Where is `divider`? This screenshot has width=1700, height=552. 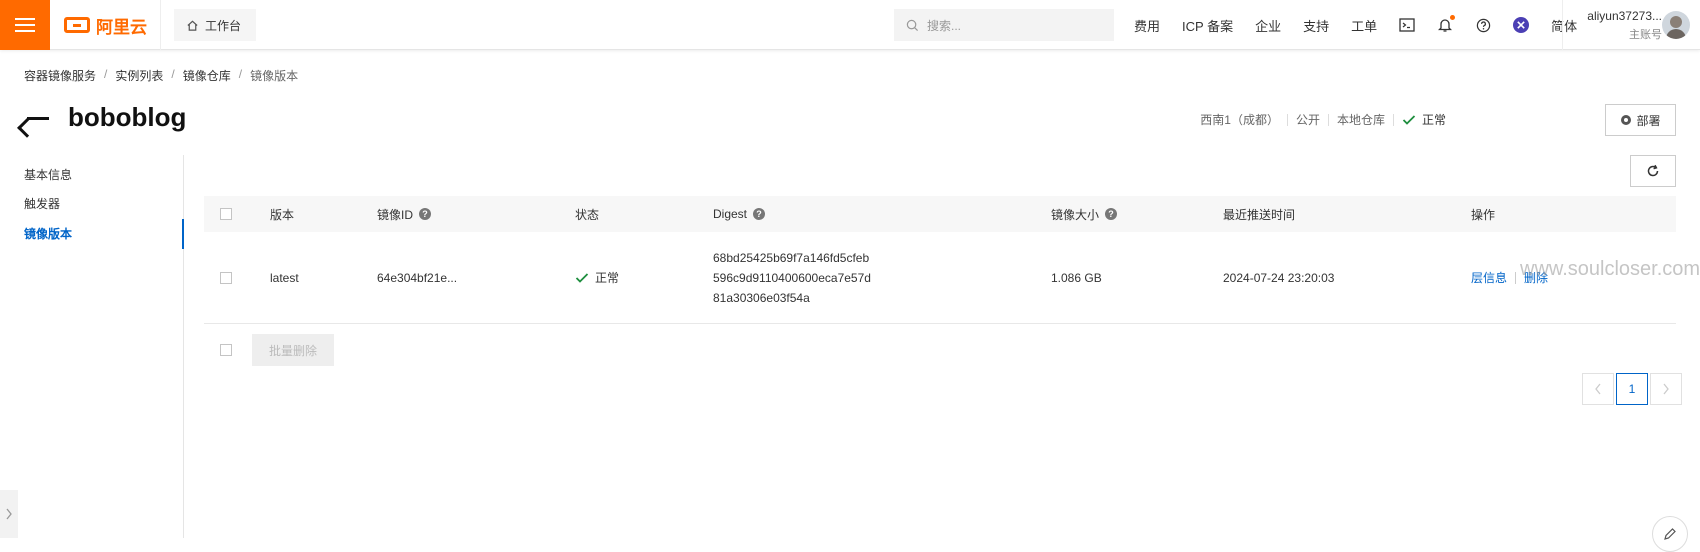 divider is located at coordinates (1562, 25).